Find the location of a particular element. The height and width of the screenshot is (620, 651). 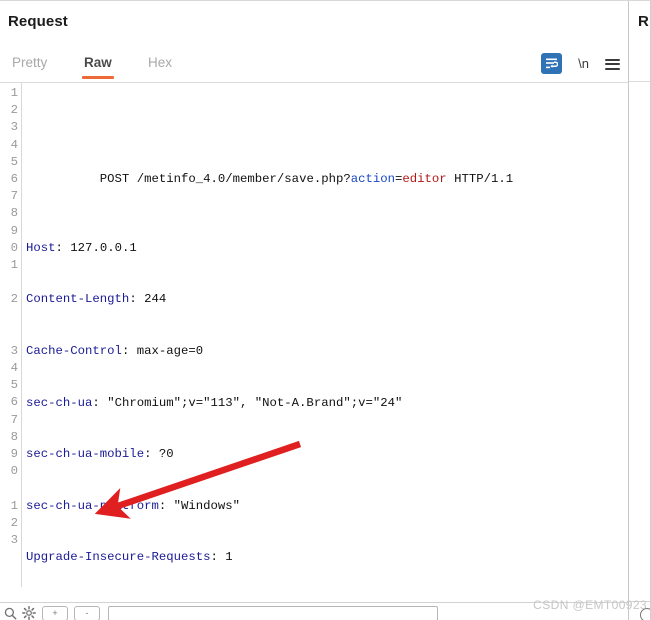

code-line-header: Host: 127.0.0.1 is located at coordinates (81, 247).